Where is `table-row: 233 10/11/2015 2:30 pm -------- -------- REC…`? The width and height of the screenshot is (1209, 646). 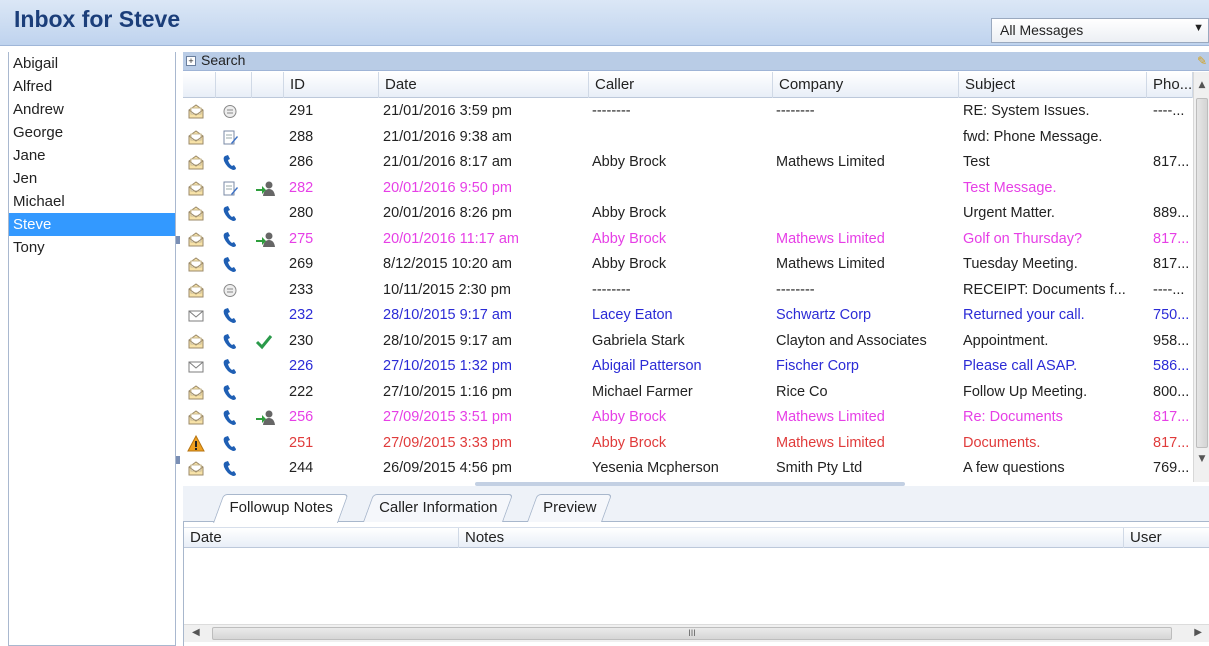 table-row: 233 10/11/2015 2:30 pm -------- -------- REC… is located at coordinates (688, 291).